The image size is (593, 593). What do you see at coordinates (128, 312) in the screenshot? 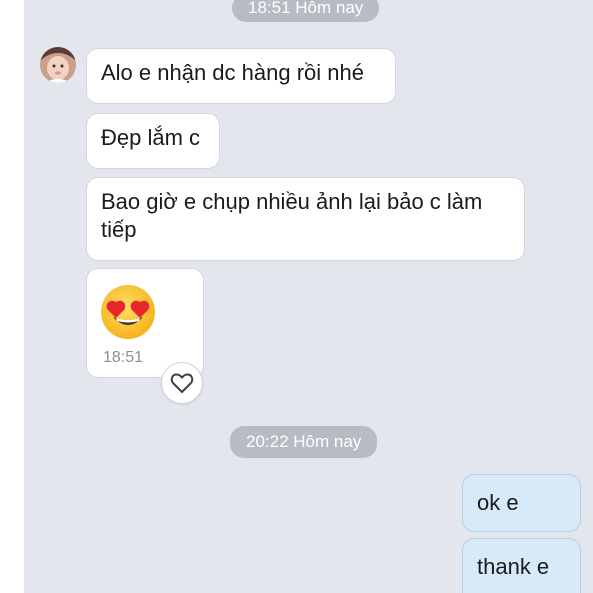
I see `heart-eyes-emoji-icon` at bounding box center [128, 312].